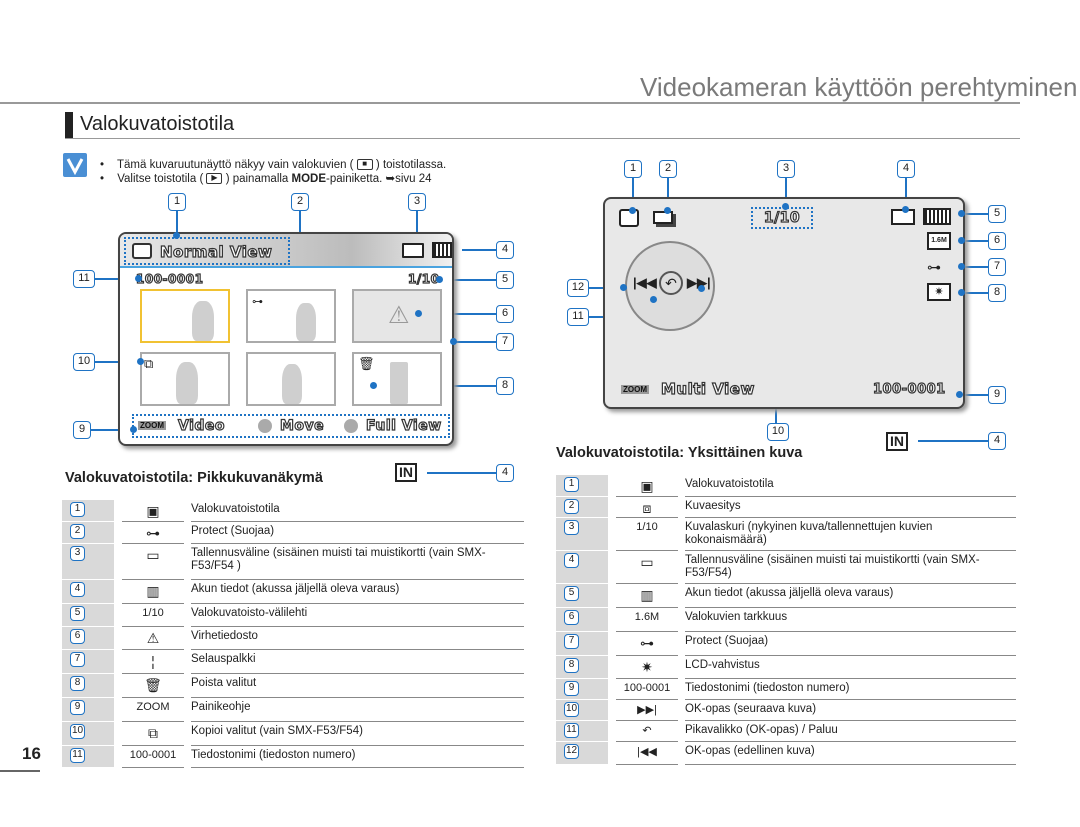 This screenshot has height=827, width=1080. What do you see at coordinates (997, 267) in the screenshot?
I see `callout-r-7: 7` at bounding box center [997, 267].